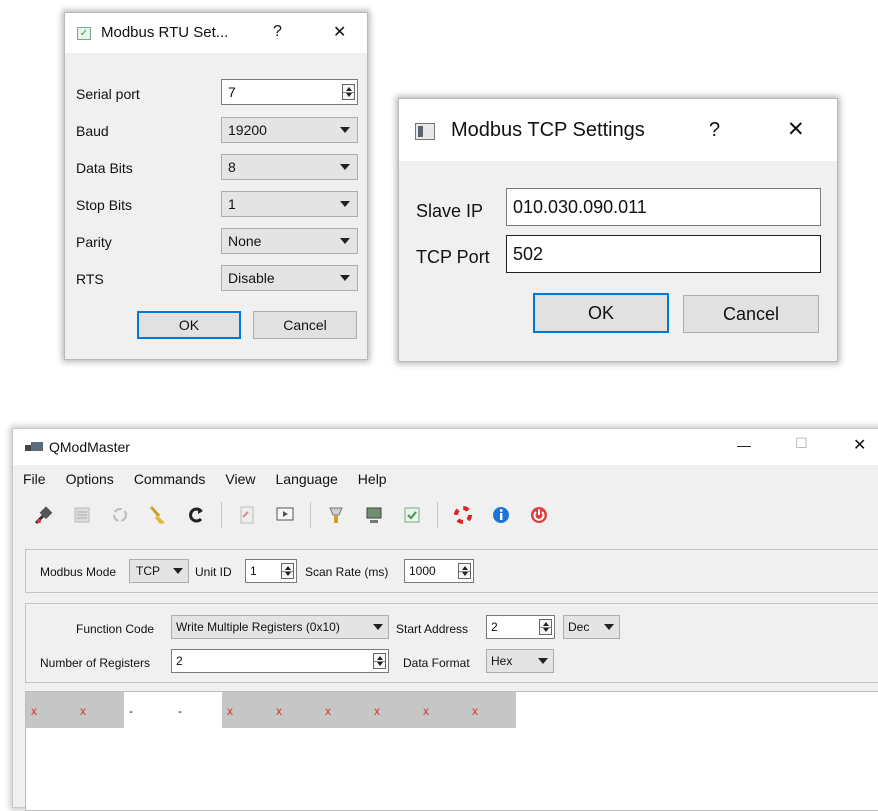 This screenshot has width=878, height=811. What do you see at coordinates (379, 661) in the screenshot?
I see `num-registers-stepper` at bounding box center [379, 661].